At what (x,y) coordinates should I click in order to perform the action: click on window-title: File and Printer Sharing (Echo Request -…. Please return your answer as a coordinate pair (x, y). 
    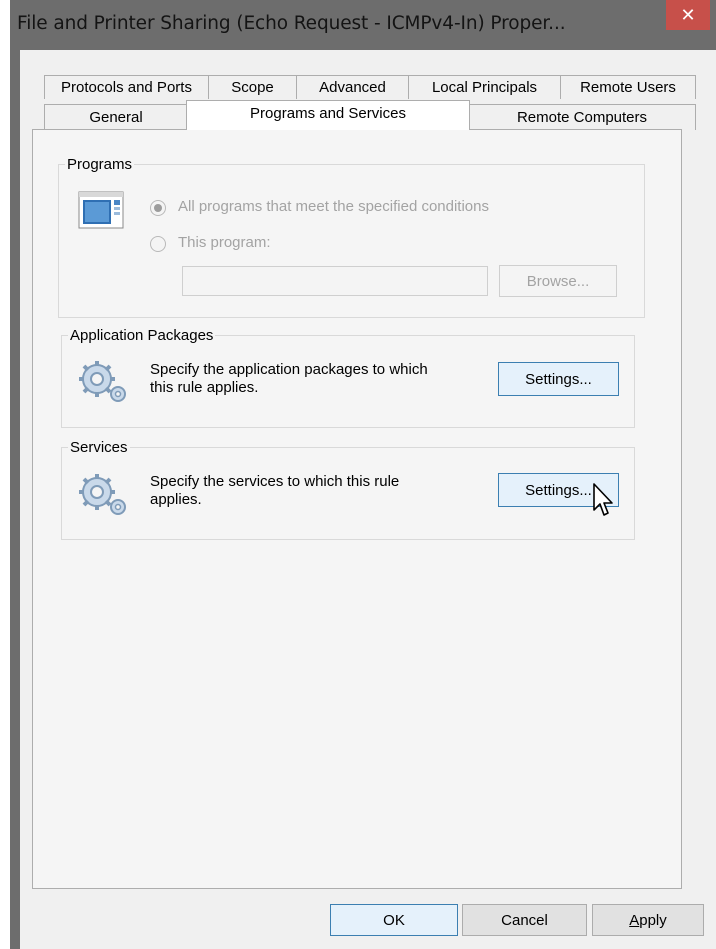
    Looking at the image, I should click on (291, 23).